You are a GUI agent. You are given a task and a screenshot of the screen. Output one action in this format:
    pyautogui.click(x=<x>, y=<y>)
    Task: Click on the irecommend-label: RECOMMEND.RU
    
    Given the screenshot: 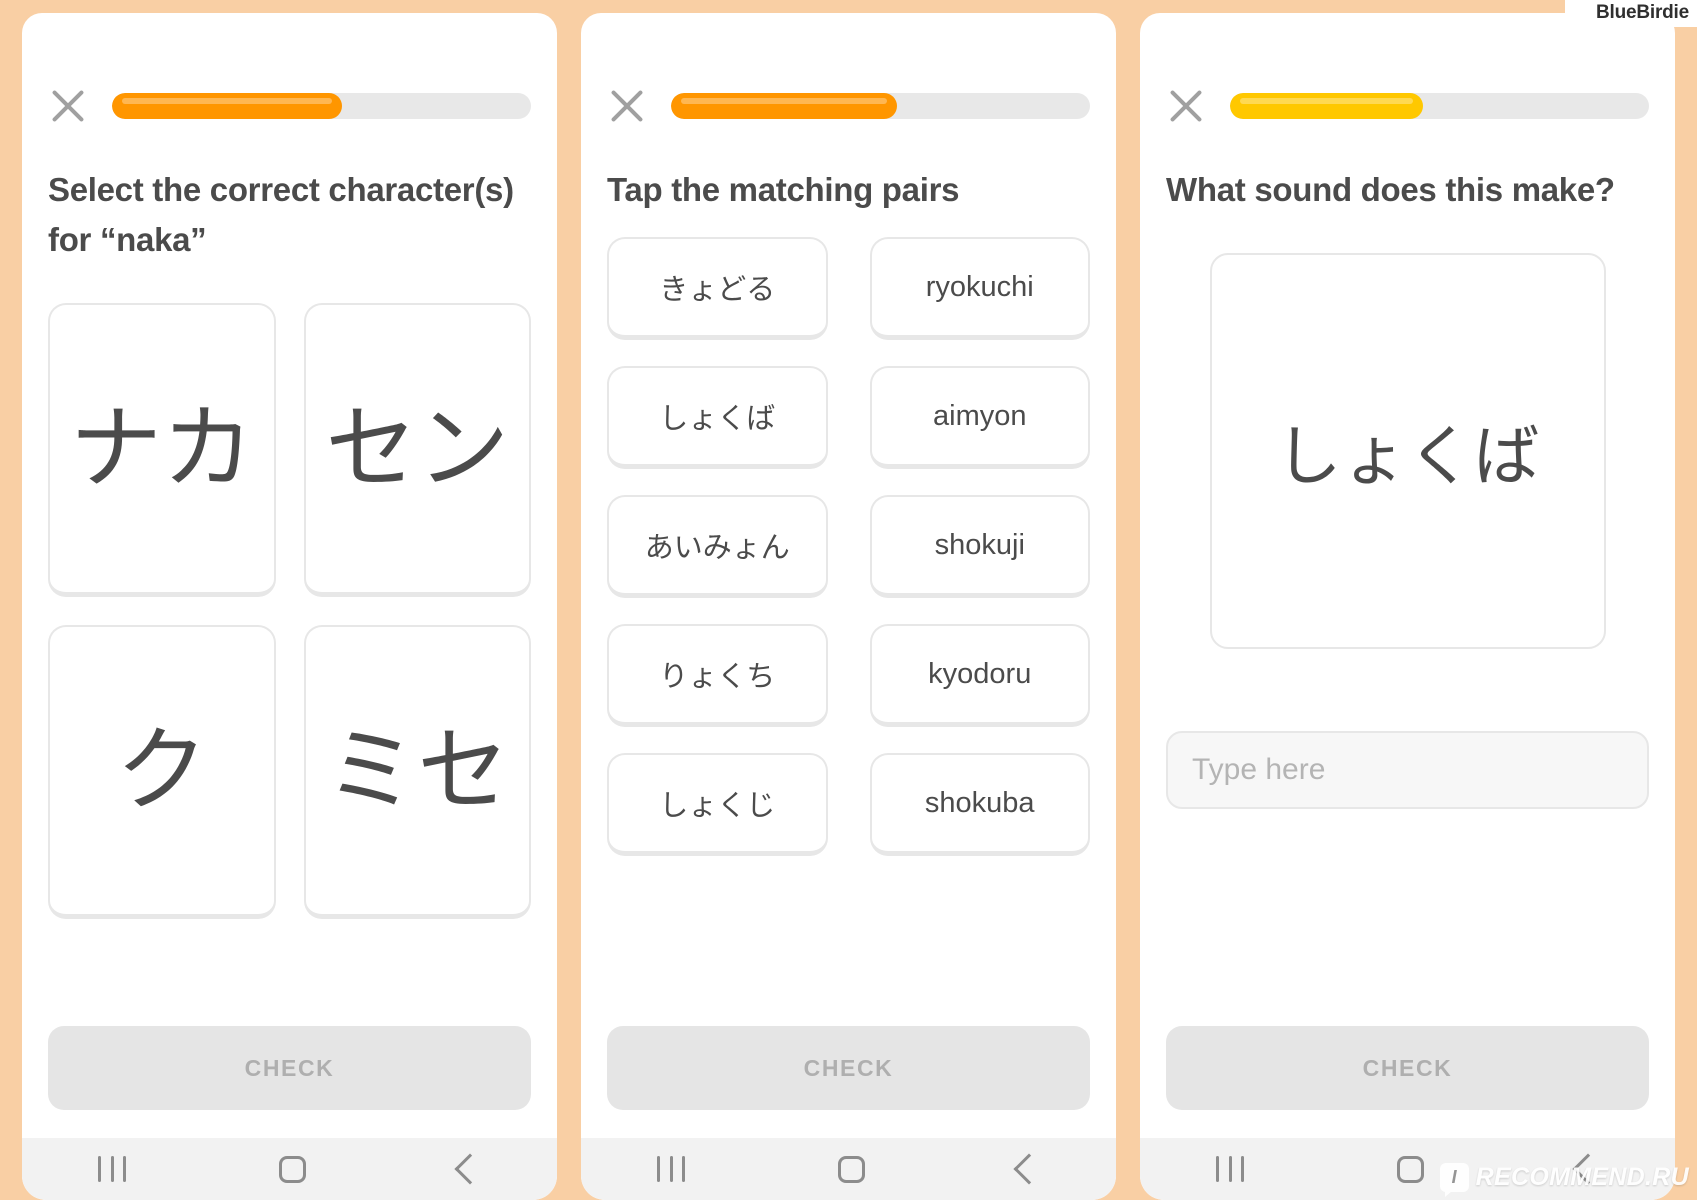 What is the action you would take?
    pyautogui.click(x=1582, y=1177)
    